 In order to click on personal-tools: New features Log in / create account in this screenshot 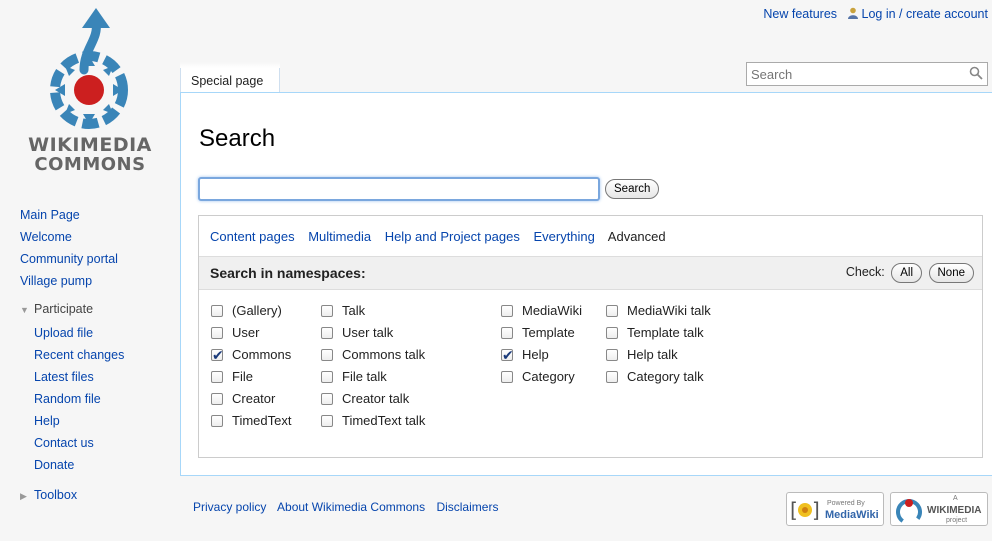, I will do `click(872, 14)`.